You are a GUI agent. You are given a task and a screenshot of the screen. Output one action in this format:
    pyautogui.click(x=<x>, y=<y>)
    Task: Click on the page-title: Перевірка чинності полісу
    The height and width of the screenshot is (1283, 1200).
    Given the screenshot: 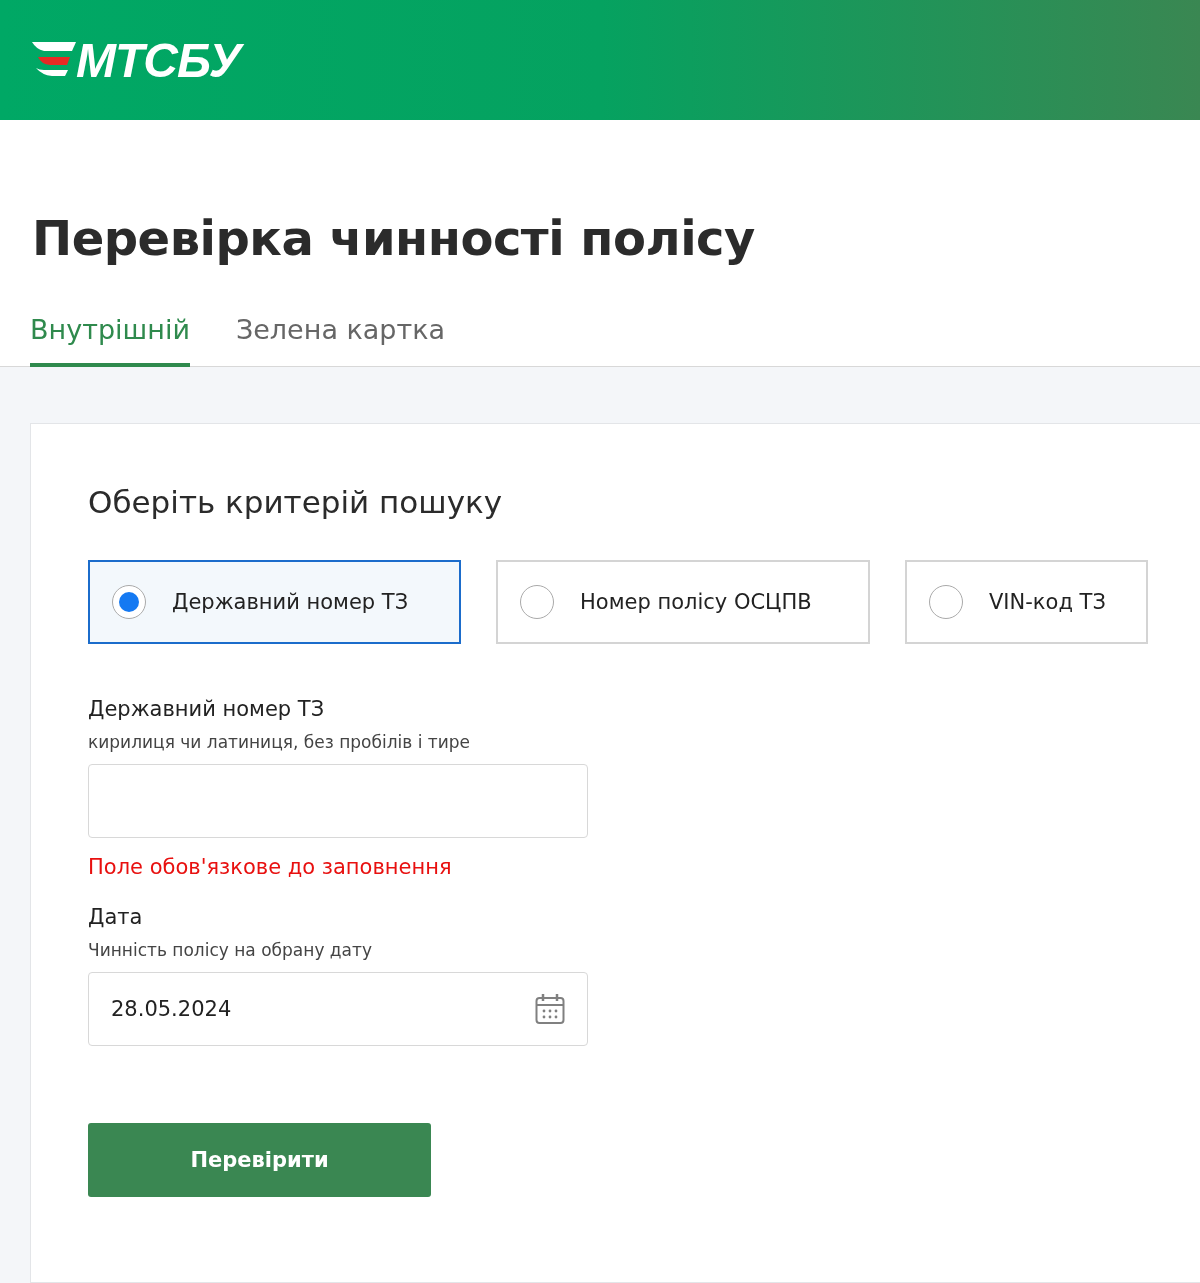 What is the action you would take?
    pyautogui.click(x=394, y=238)
    